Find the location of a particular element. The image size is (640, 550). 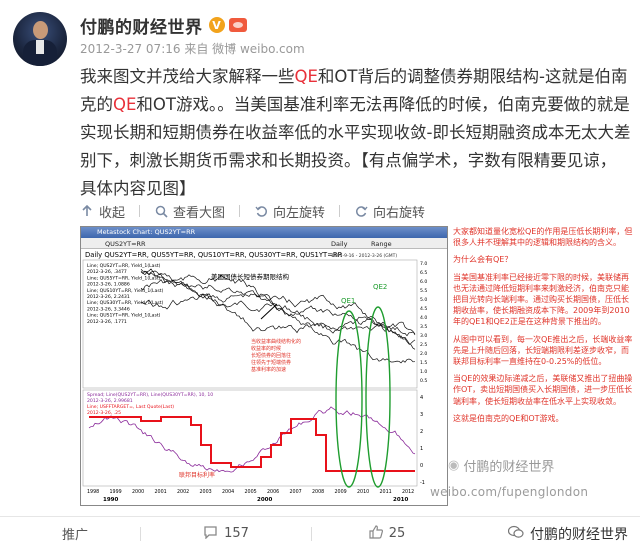

x-tick: 1999 is located at coordinates (116, 492).